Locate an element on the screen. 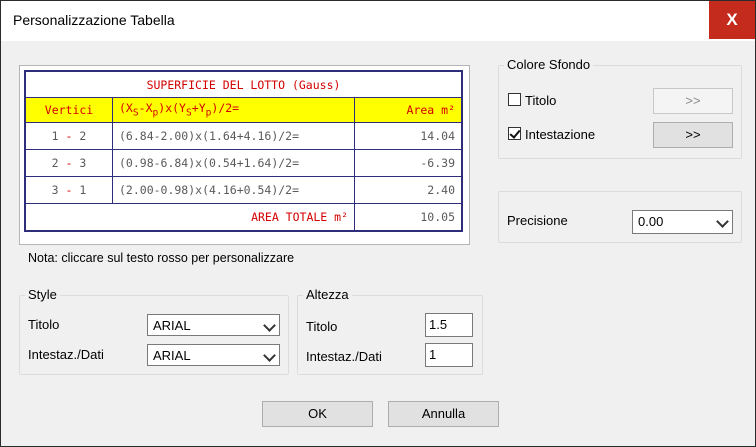 This screenshot has height=447, width=756. close-icon: X is located at coordinates (731, 19).